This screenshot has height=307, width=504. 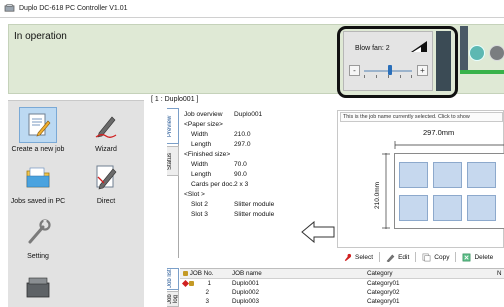 I want to click on blow-fan-panel: Blow fan: 2 - +, so click(x=388, y=61).